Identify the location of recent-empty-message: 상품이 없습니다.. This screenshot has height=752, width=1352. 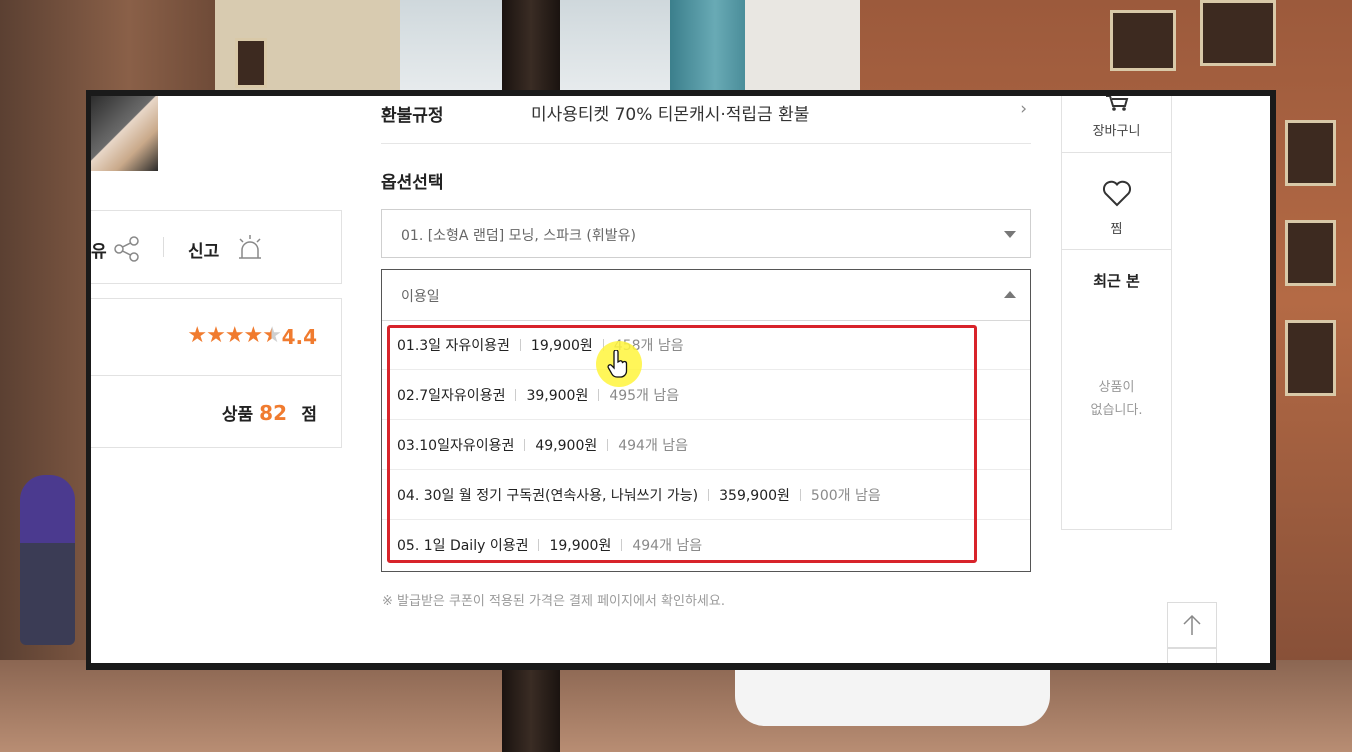
(1116, 399).